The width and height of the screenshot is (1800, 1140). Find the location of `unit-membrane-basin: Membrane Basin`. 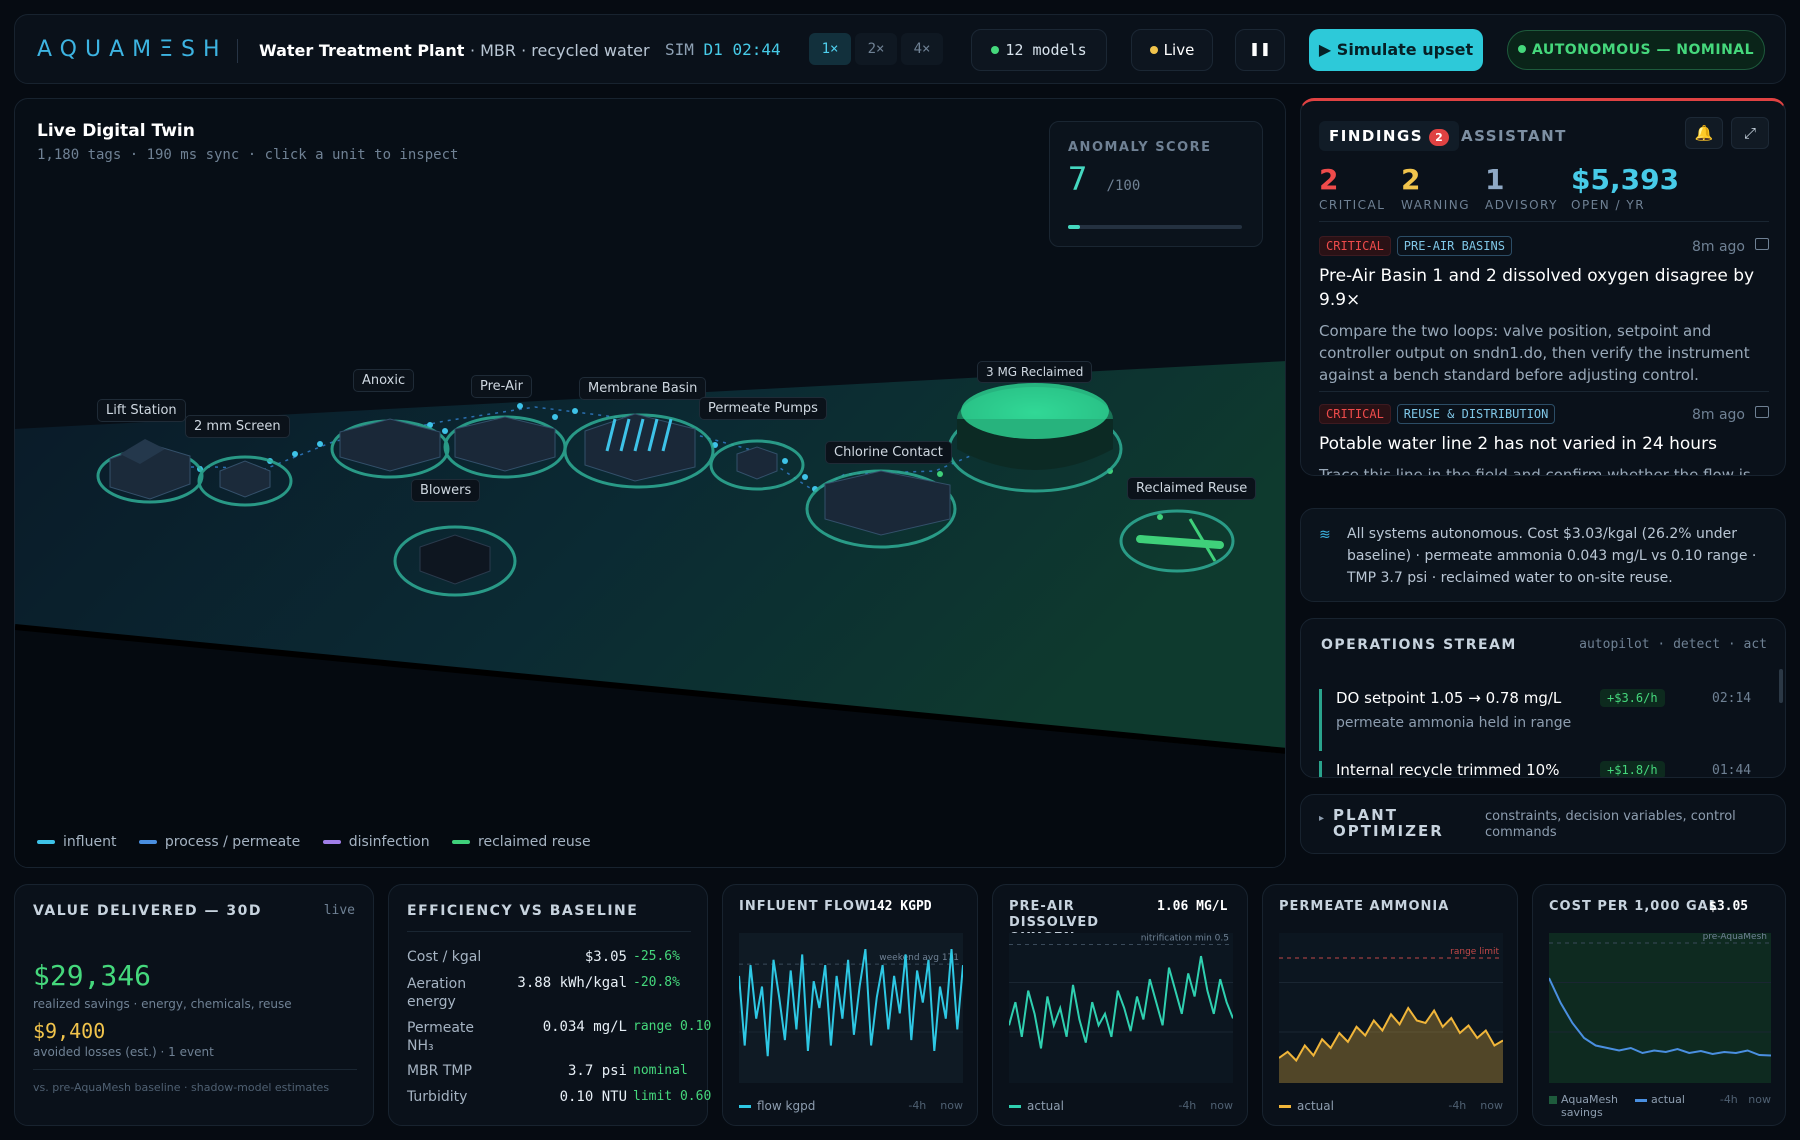

unit-membrane-basin: Membrane Basin is located at coordinates (643, 388).